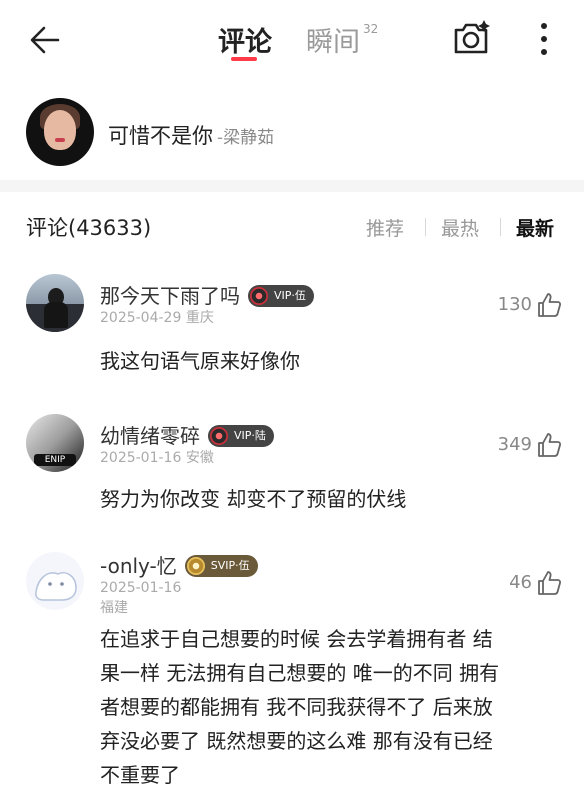 This screenshot has width=584, height=800. Describe the element at coordinates (221, 565) in the screenshot. I see `svip-badge: SVIP·伍` at that location.